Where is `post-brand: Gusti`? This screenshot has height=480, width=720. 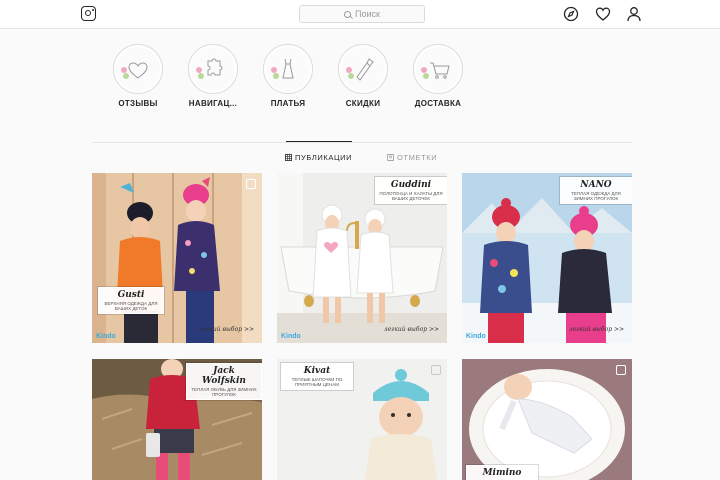 post-brand: Gusti is located at coordinates (131, 295).